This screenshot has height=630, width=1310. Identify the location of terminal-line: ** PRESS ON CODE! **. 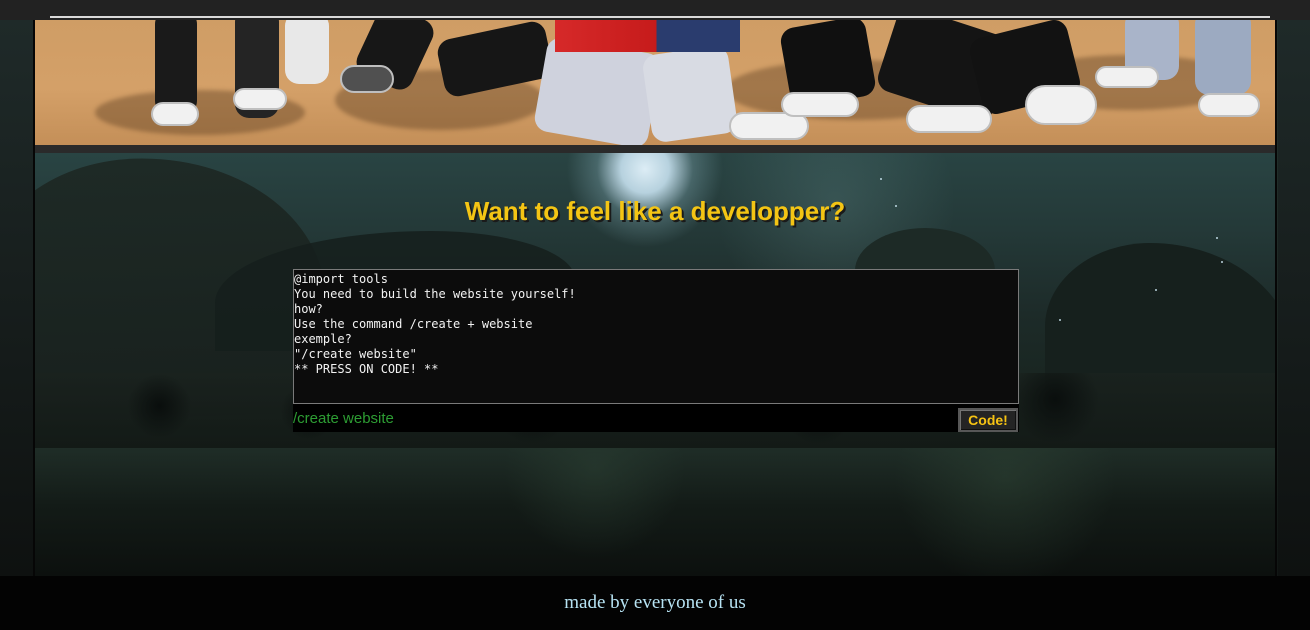
(366, 369).